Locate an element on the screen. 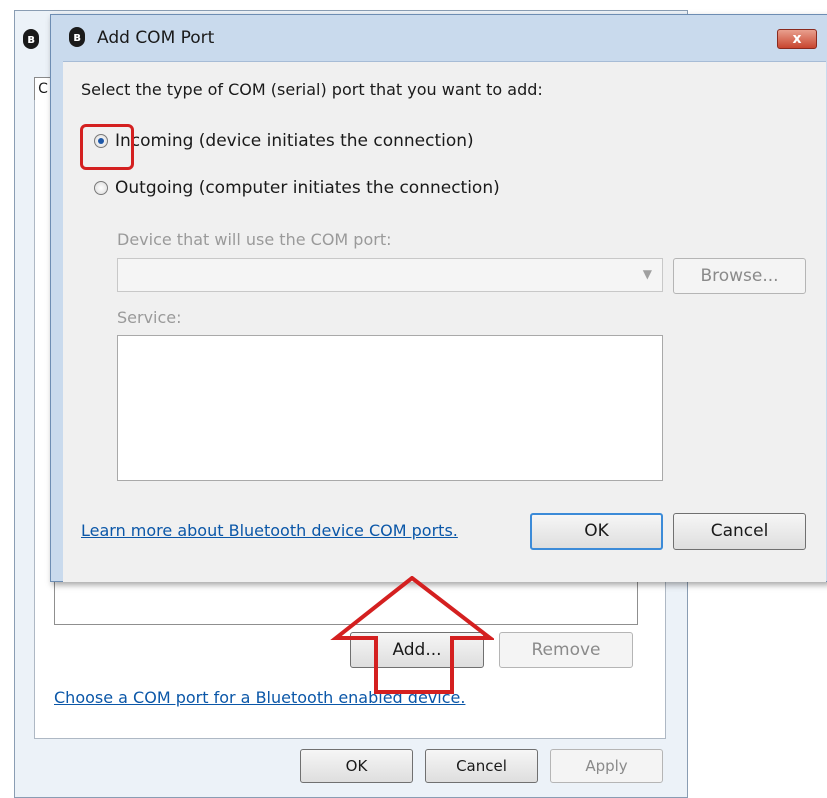 Image resolution: width=827 pixels, height=798 pixels. highlight-annotation is located at coordinates (107, 147).